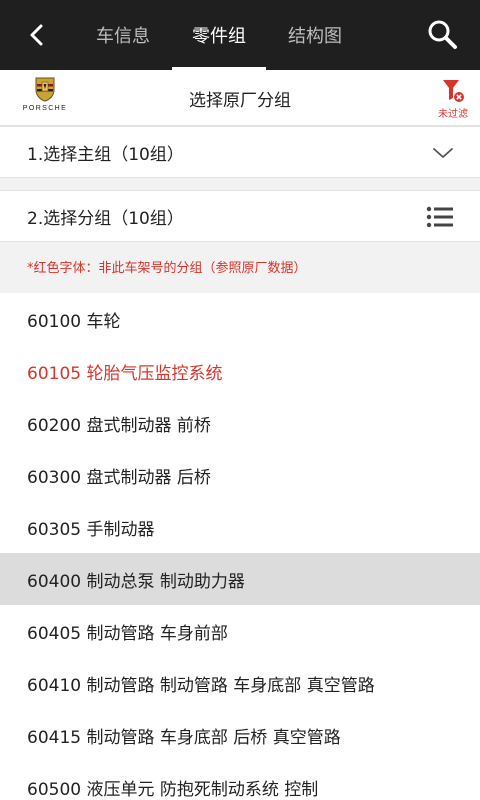  I want to click on porsche-crest-icon, so click(45, 89).